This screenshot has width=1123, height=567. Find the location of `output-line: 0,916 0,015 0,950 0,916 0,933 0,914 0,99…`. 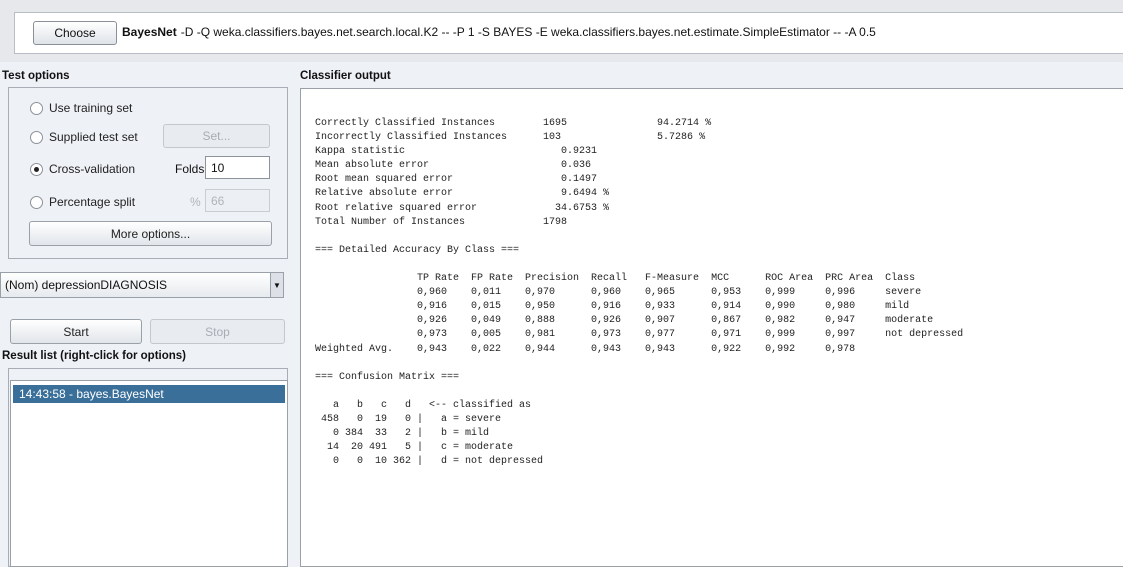

output-line: 0,916 0,015 0,950 0,916 0,933 0,914 0,99… is located at coordinates (612, 307).